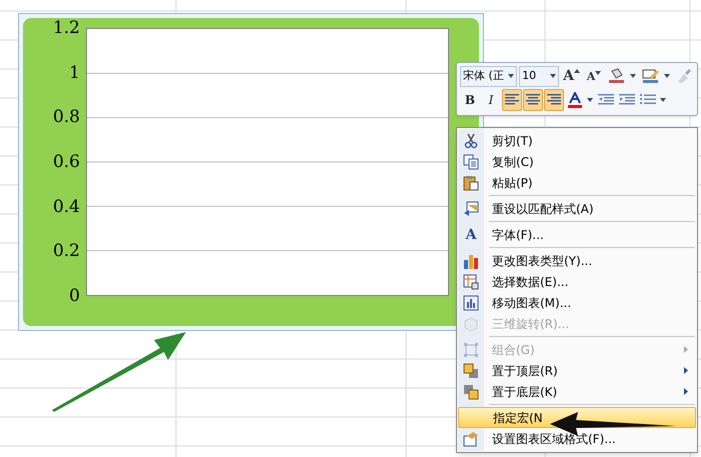 This screenshot has height=457, width=701. I want to click on axis-label: 0.8, so click(66, 117).